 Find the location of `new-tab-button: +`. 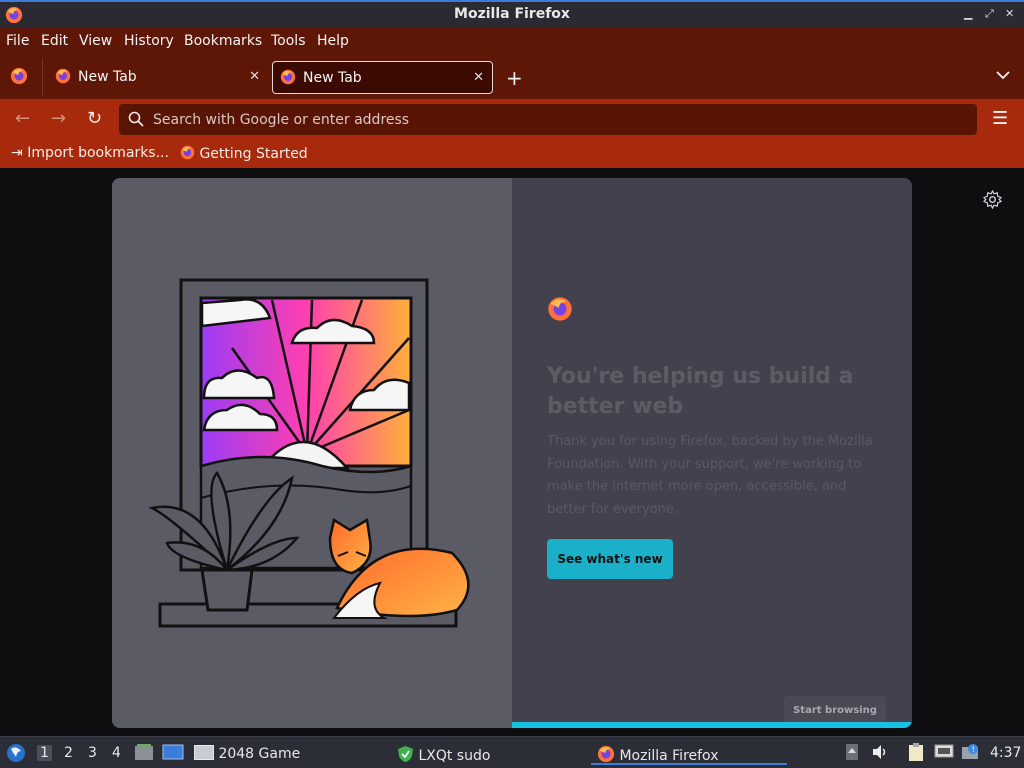

new-tab-button: + is located at coordinates (514, 78).